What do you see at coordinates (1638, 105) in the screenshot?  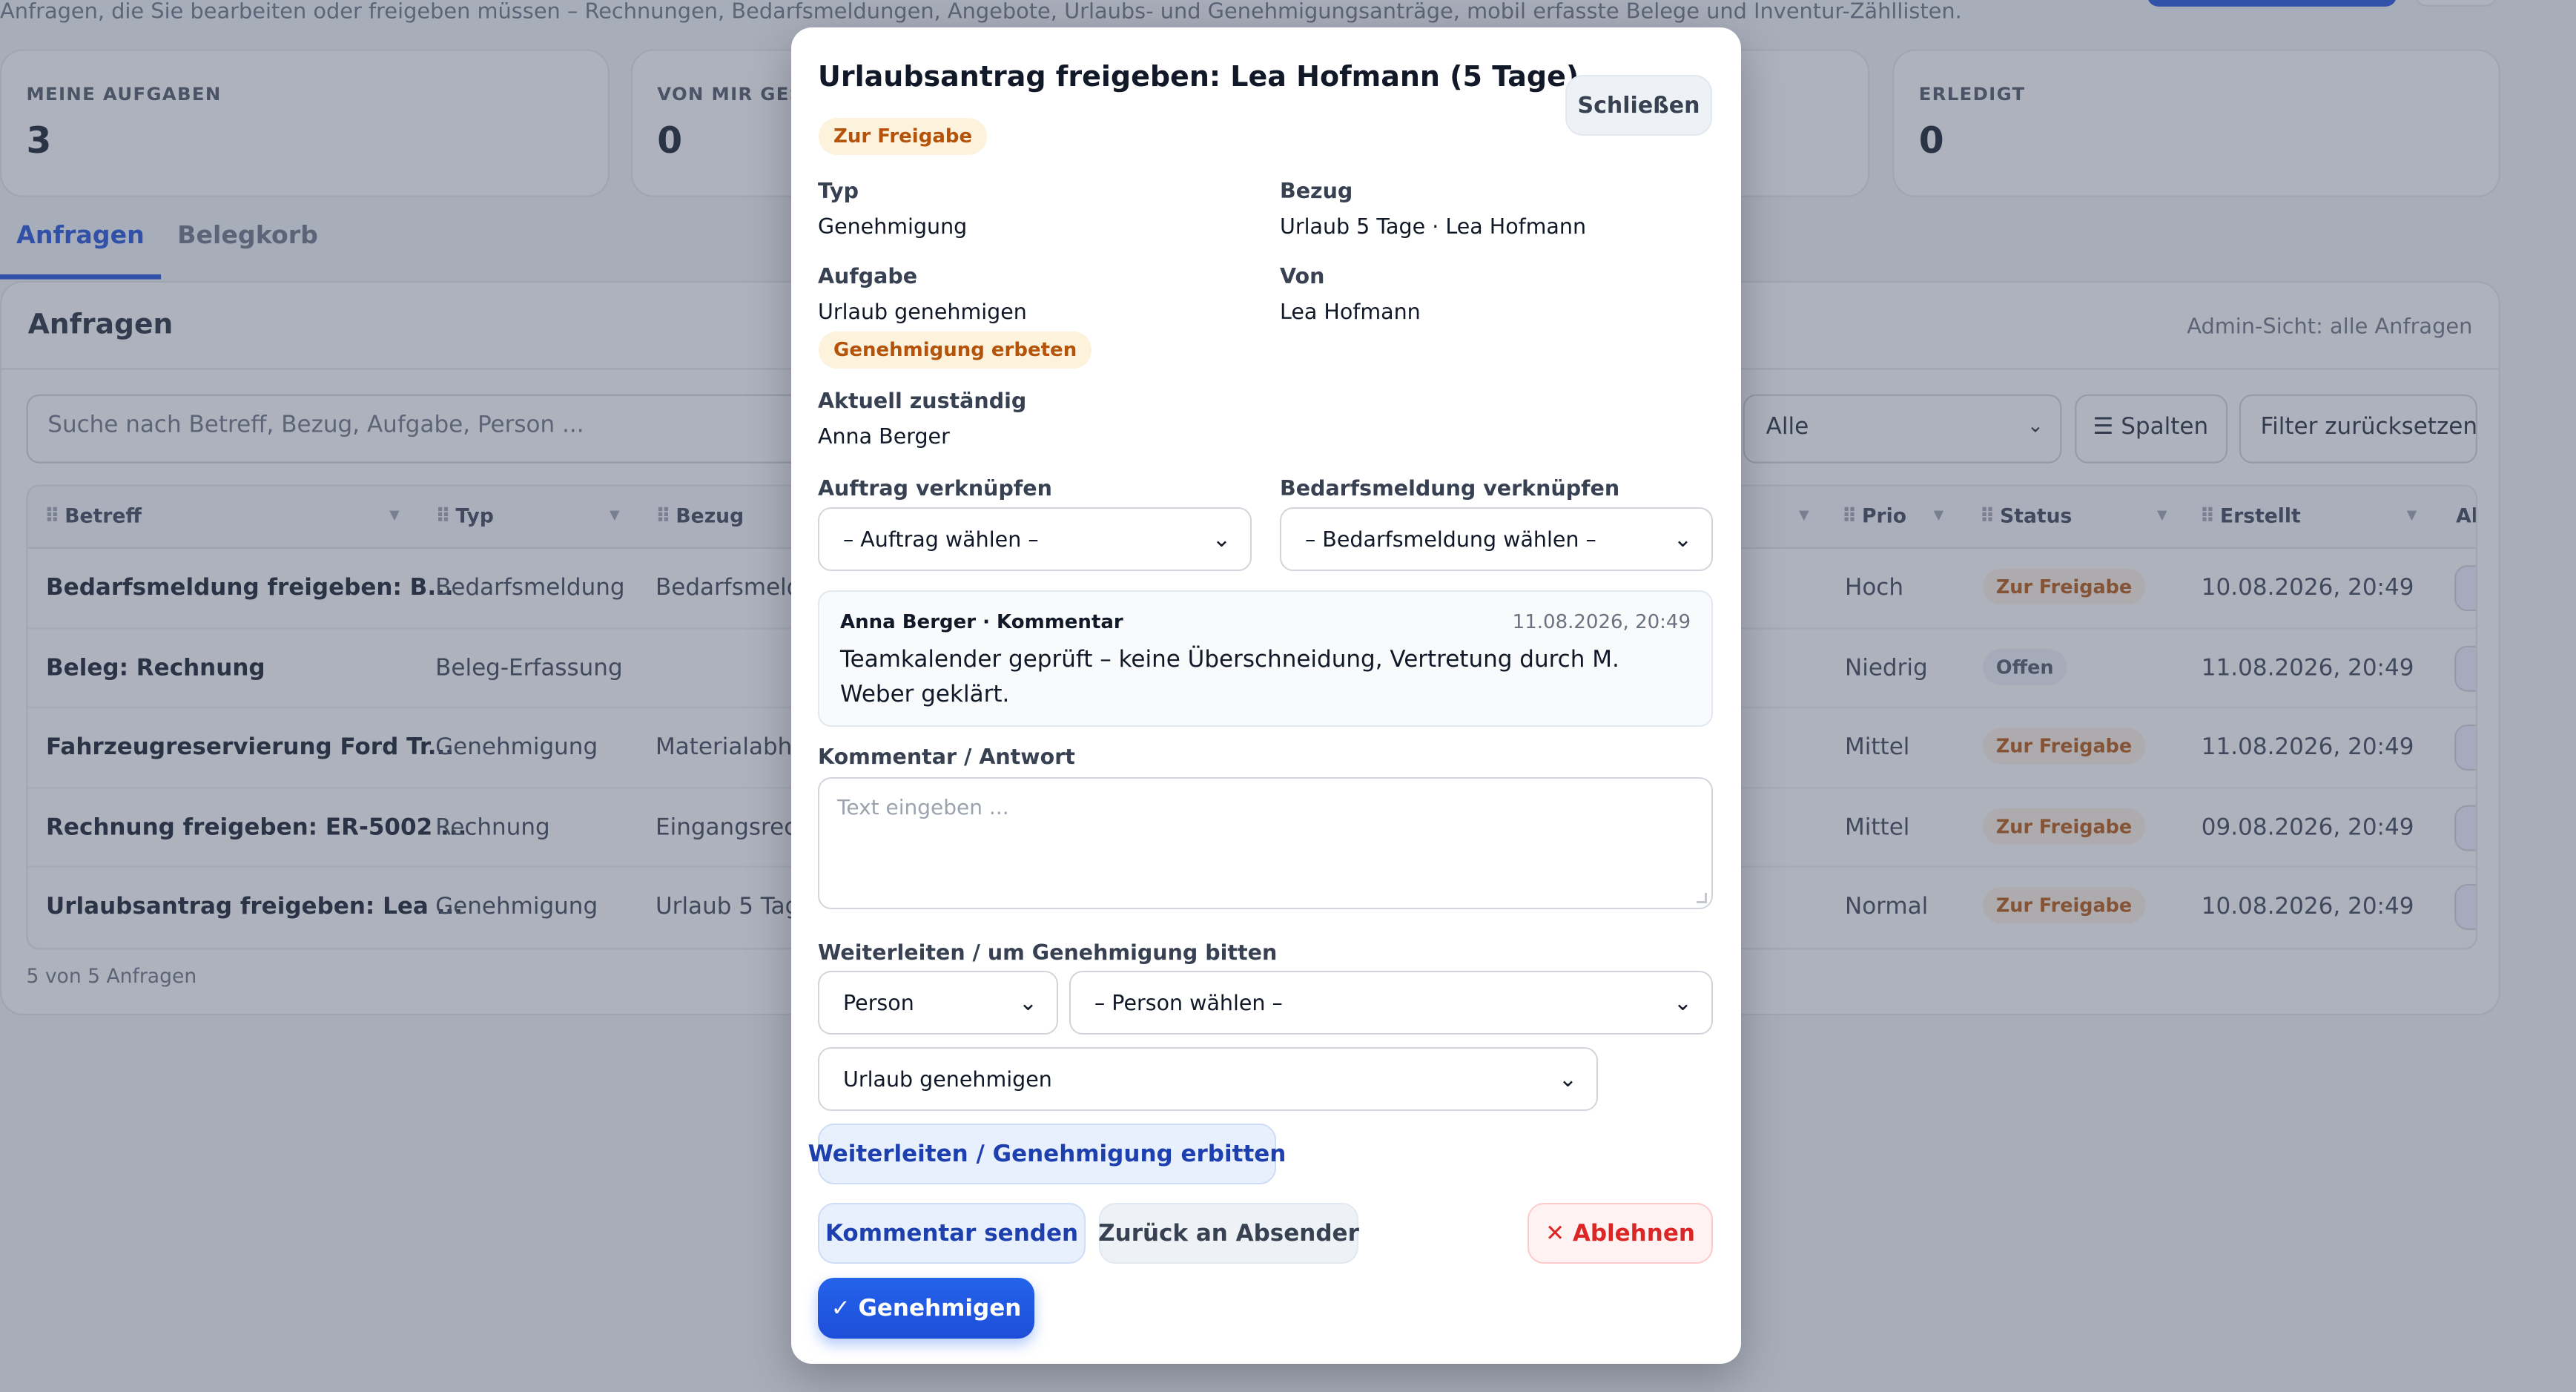 I see `close-button: Schließen` at bounding box center [1638, 105].